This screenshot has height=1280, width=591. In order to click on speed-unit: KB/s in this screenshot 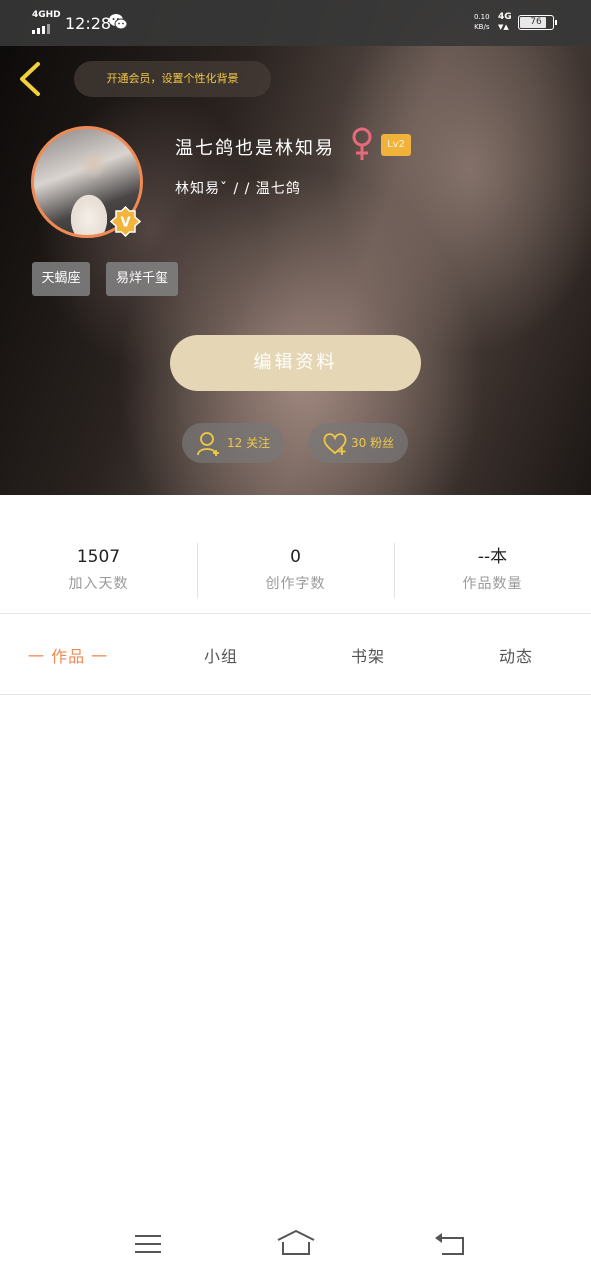, I will do `click(482, 27)`.